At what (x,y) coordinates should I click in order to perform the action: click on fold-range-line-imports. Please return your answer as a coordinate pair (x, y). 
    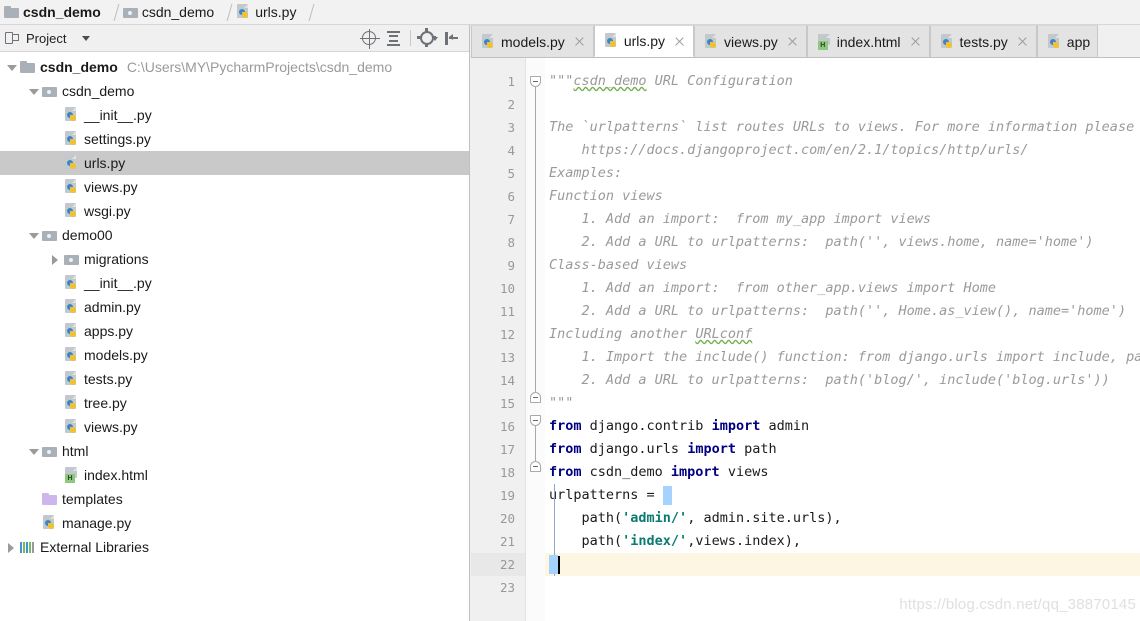
    Looking at the image, I should click on (535, 443).